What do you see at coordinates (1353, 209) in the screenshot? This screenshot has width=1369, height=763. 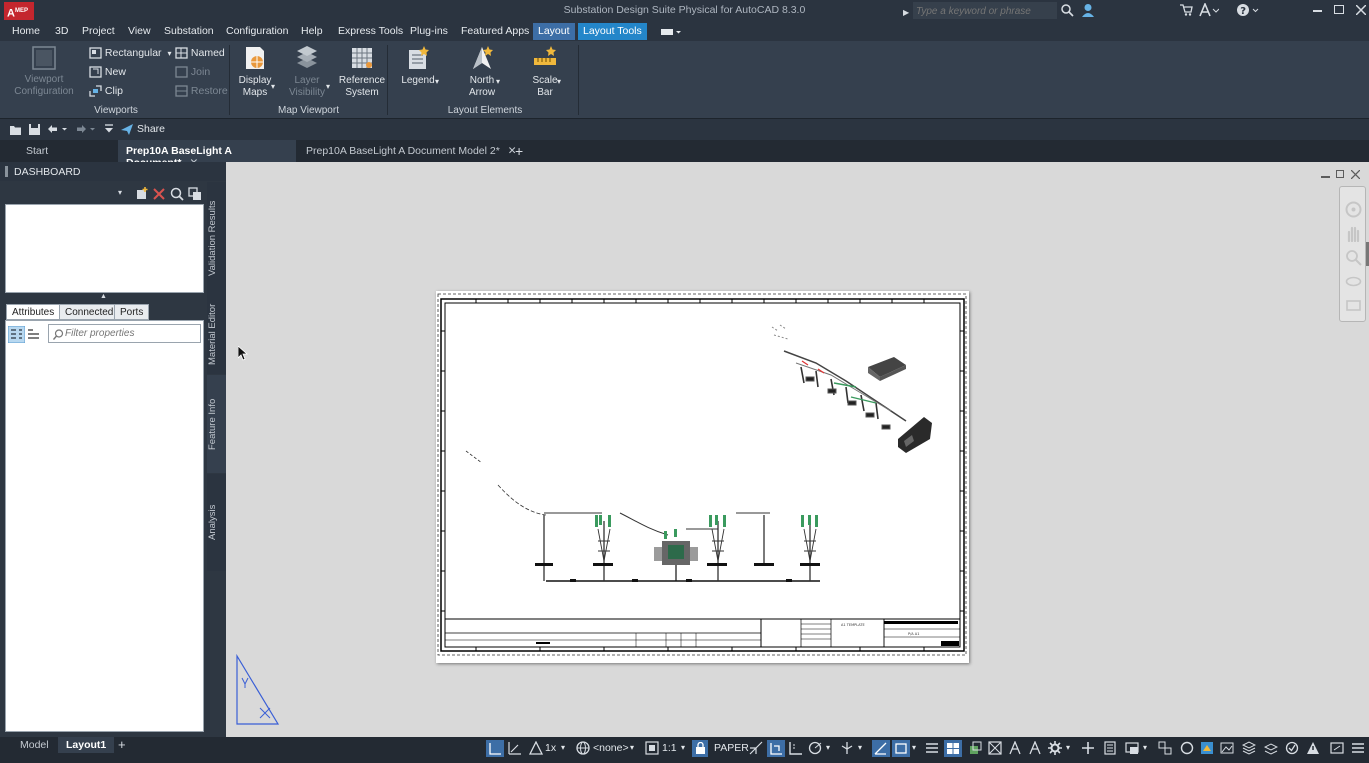 I see `steering-wheel-icon` at bounding box center [1353, 209].